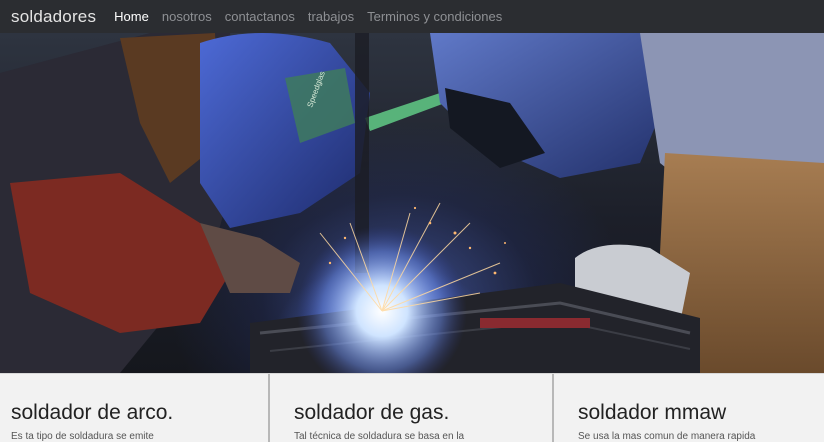  What do you see at coordinates (379, 436) in the screenshot?
I see `card-text: Tal técnica de soldadura se basa en la` at bounding box center [379, 436].